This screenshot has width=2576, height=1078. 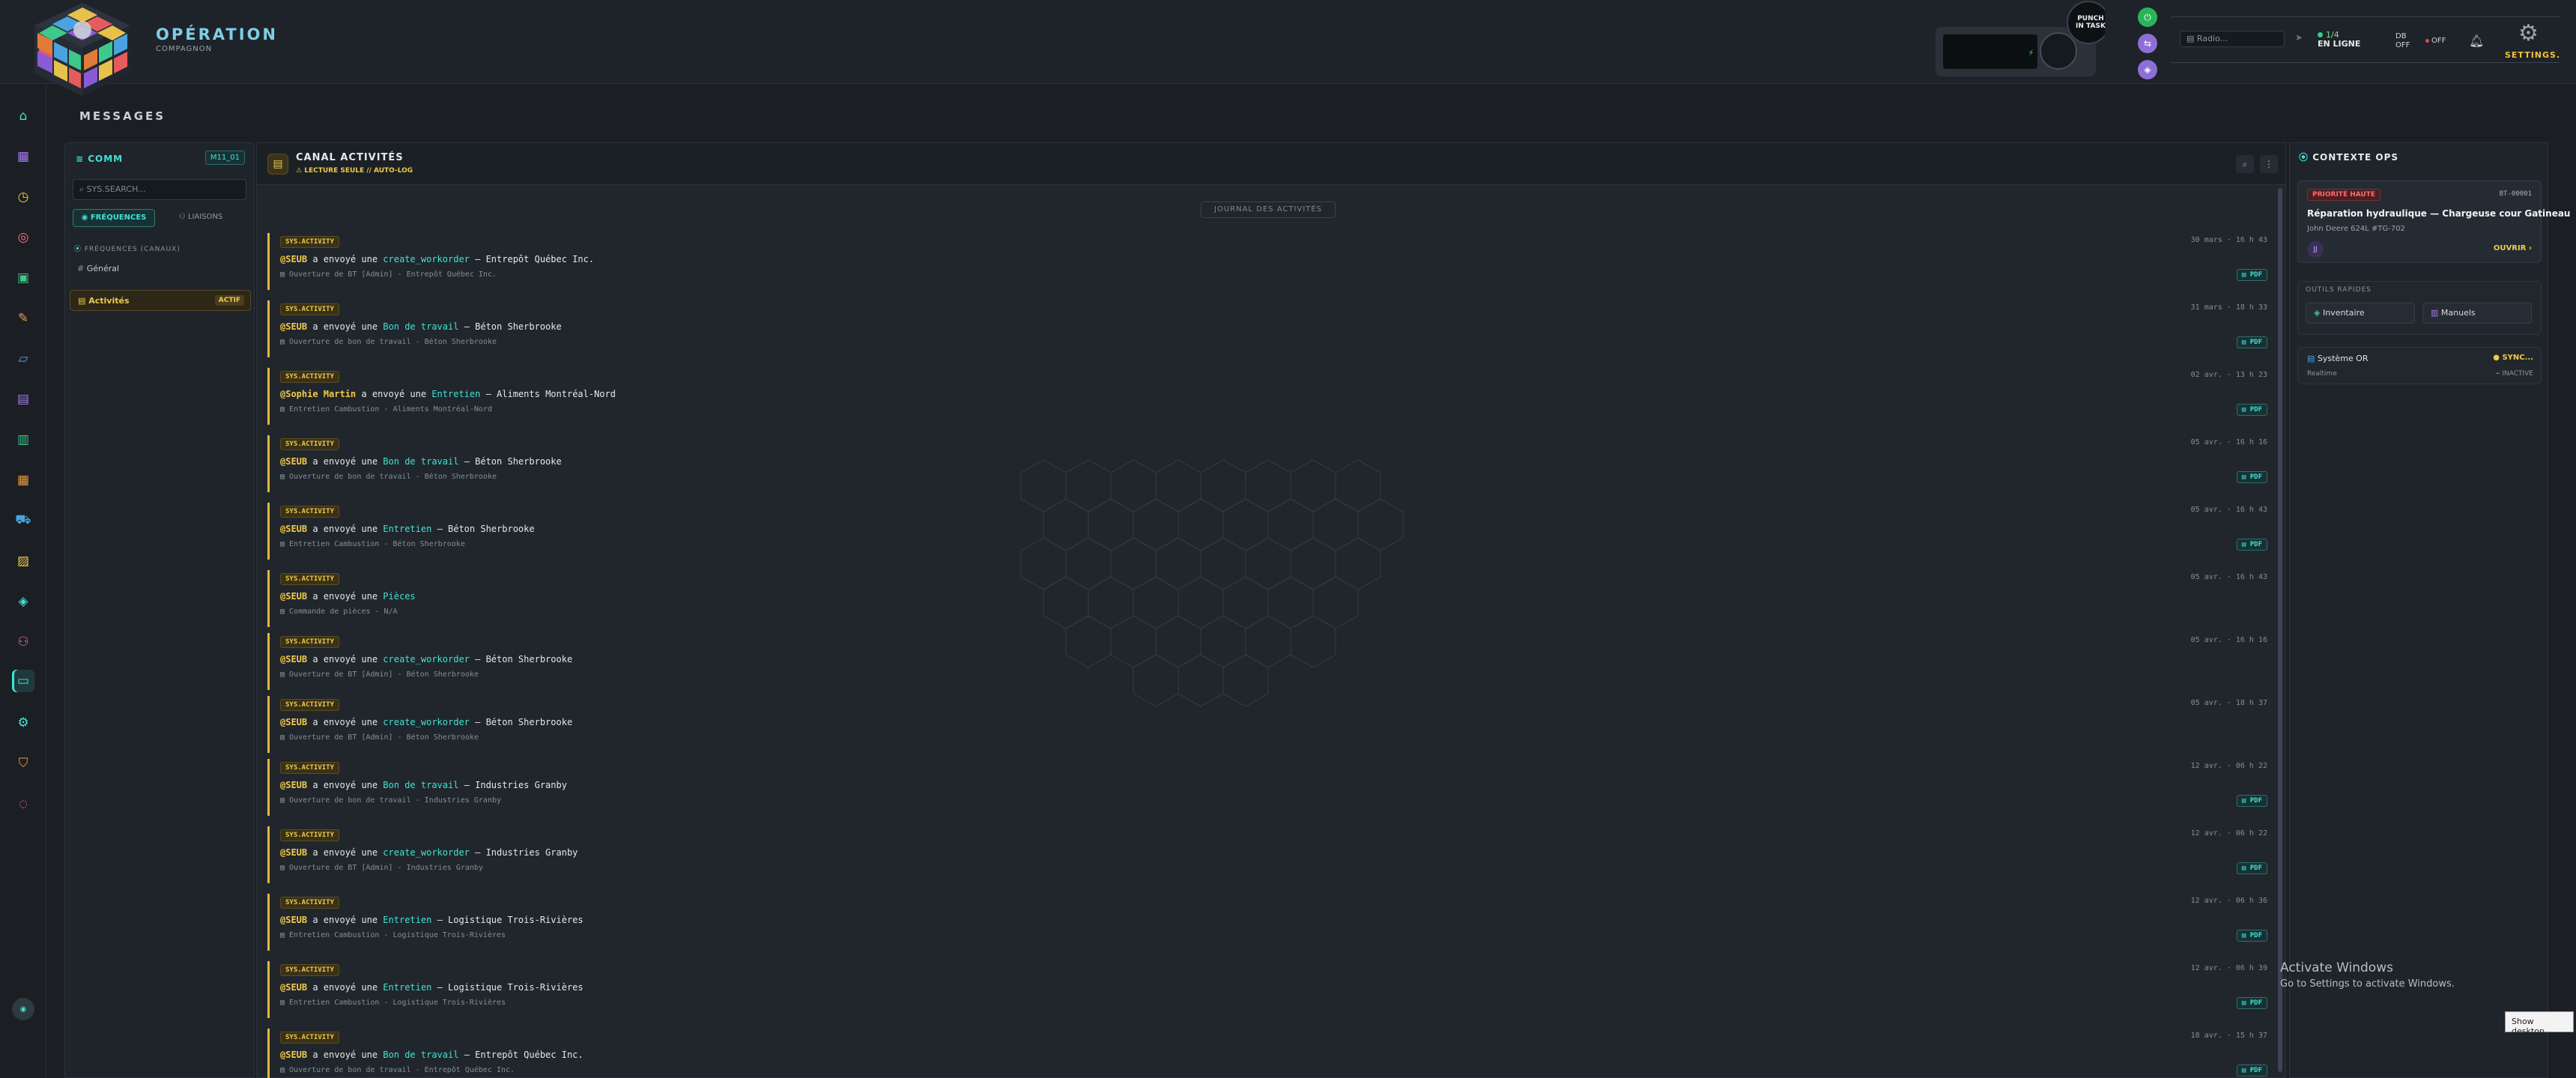 I want to click on messages-icon: ▭, so click(x=23, y=681).